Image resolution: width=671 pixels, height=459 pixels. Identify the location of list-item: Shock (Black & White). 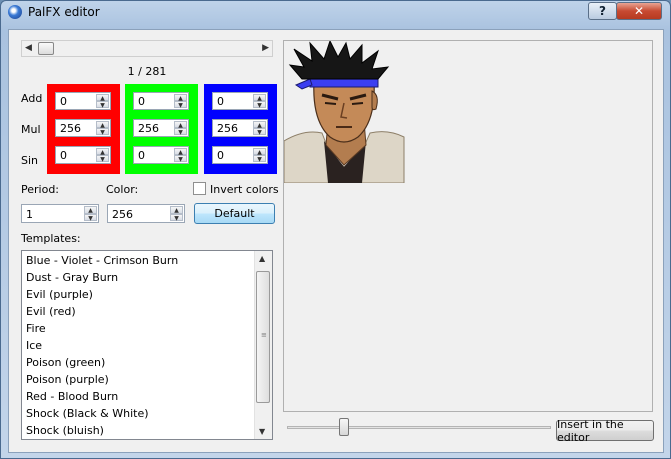
(87, 413).